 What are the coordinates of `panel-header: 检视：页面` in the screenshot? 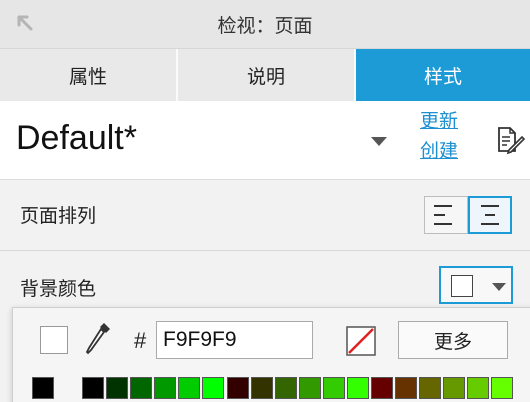 It's located at (265, 24).